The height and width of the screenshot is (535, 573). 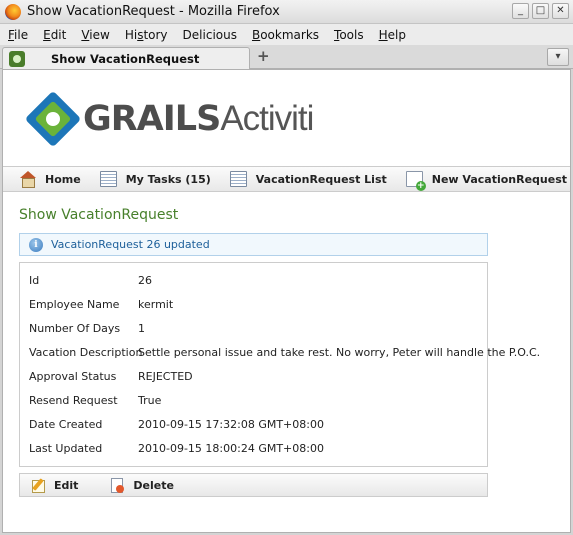 I want to click on task-list-icon, so click(x=108, y=179).